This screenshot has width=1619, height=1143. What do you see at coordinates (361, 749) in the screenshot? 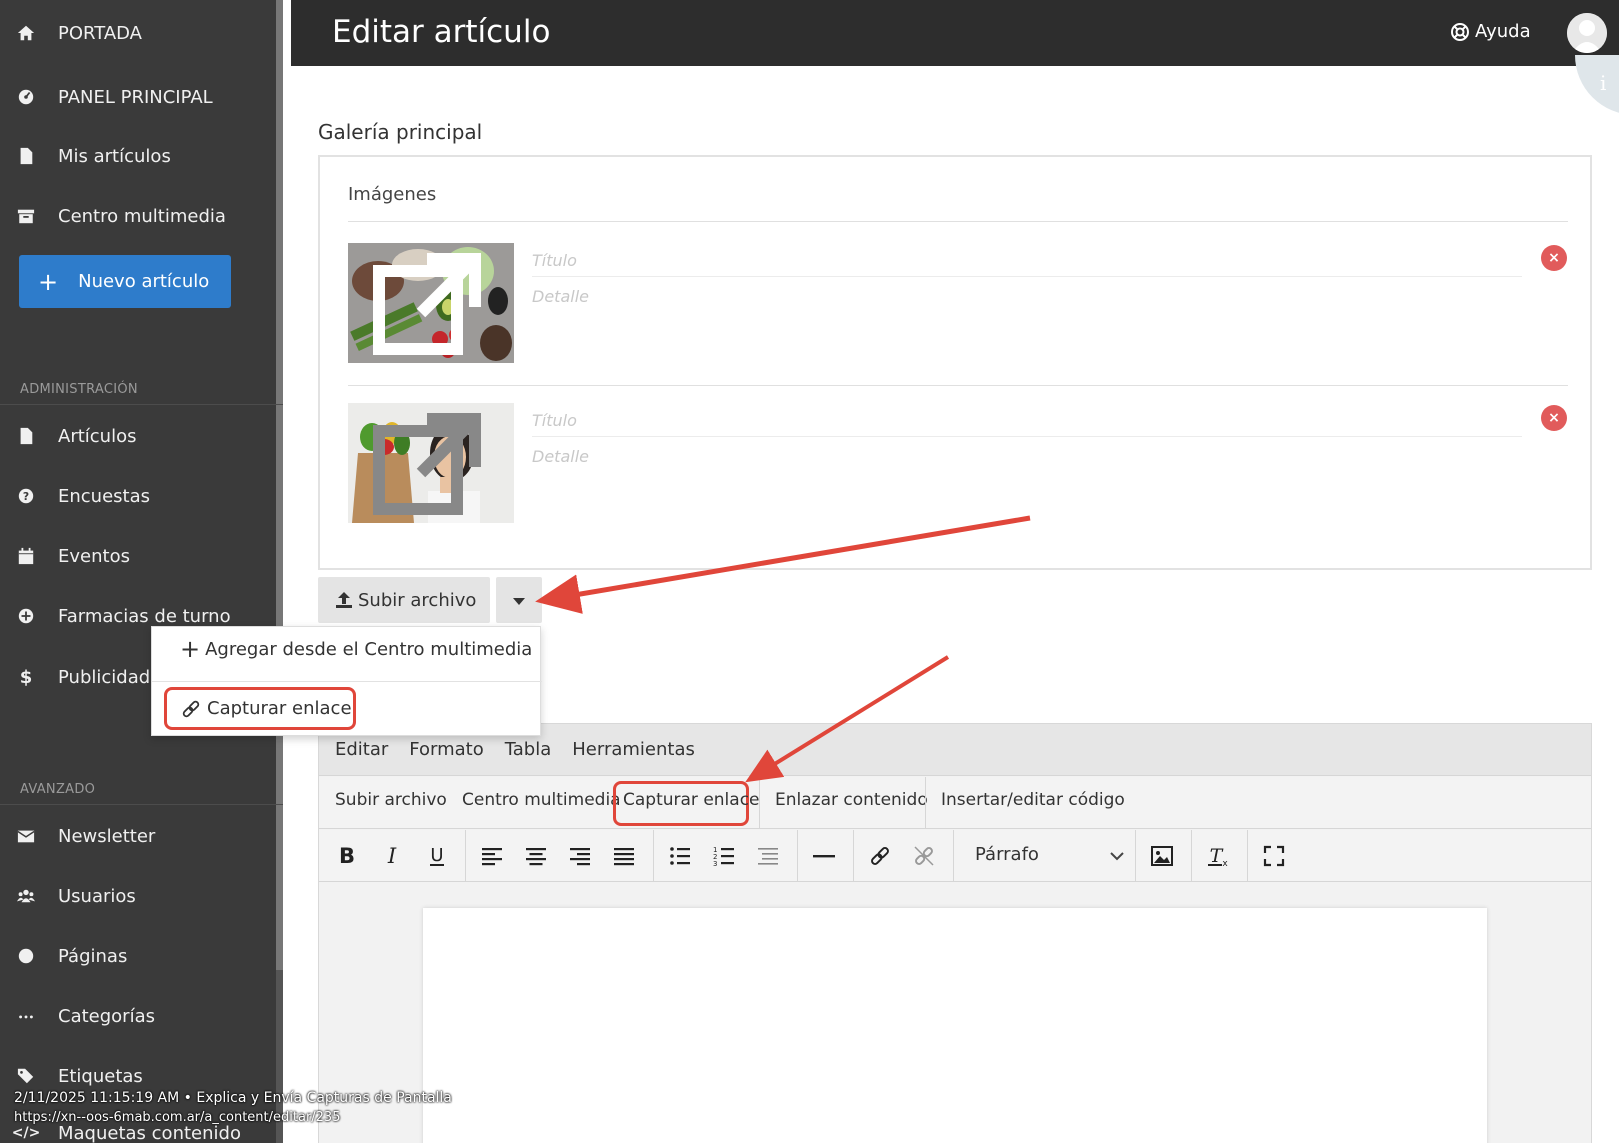
I see `menu-editar: Editar` at bounding box center [361, 749].